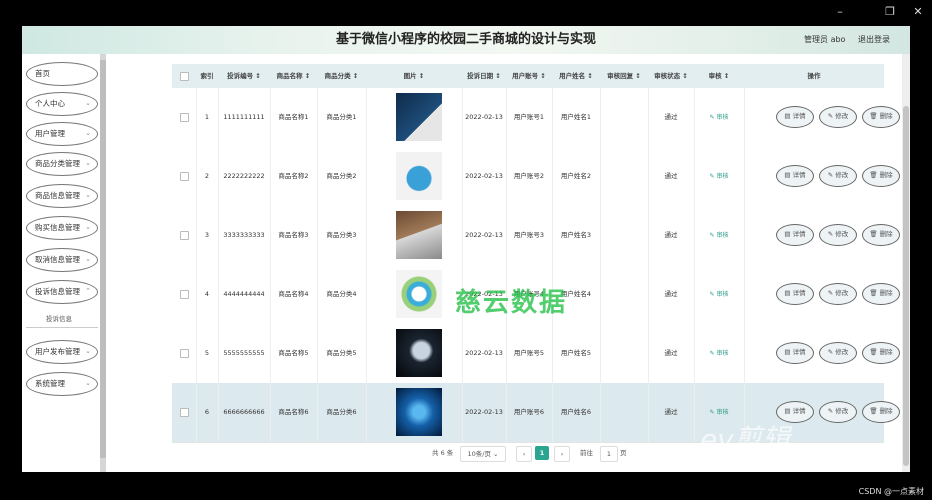 Image resolution: width=932 pixels, height=500 pixels. I want to click on product-category: 商品分类6, so click(341, 412).